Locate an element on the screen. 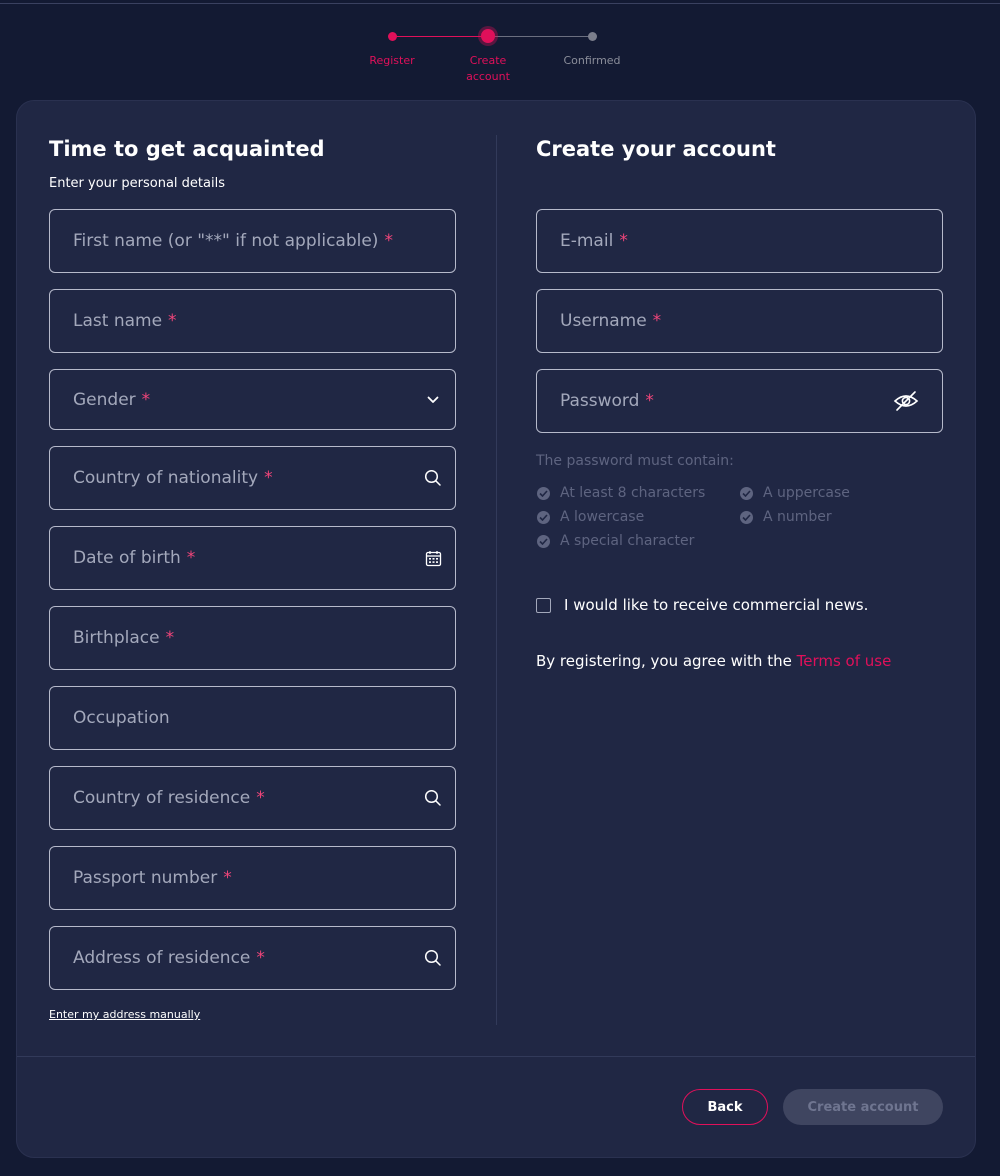 The image size is (1000, 1176). stepper-track-completed is located at coordinates (440, 36).